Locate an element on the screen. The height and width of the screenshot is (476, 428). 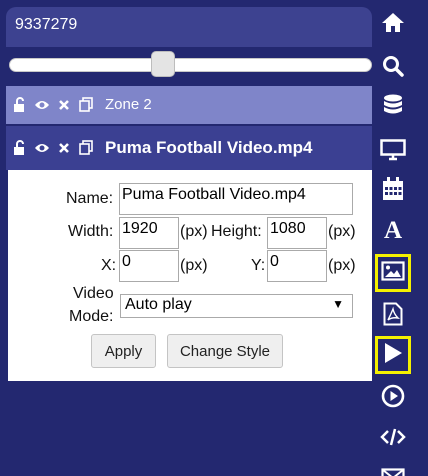
search-icon is located at coordinates (393, 68).